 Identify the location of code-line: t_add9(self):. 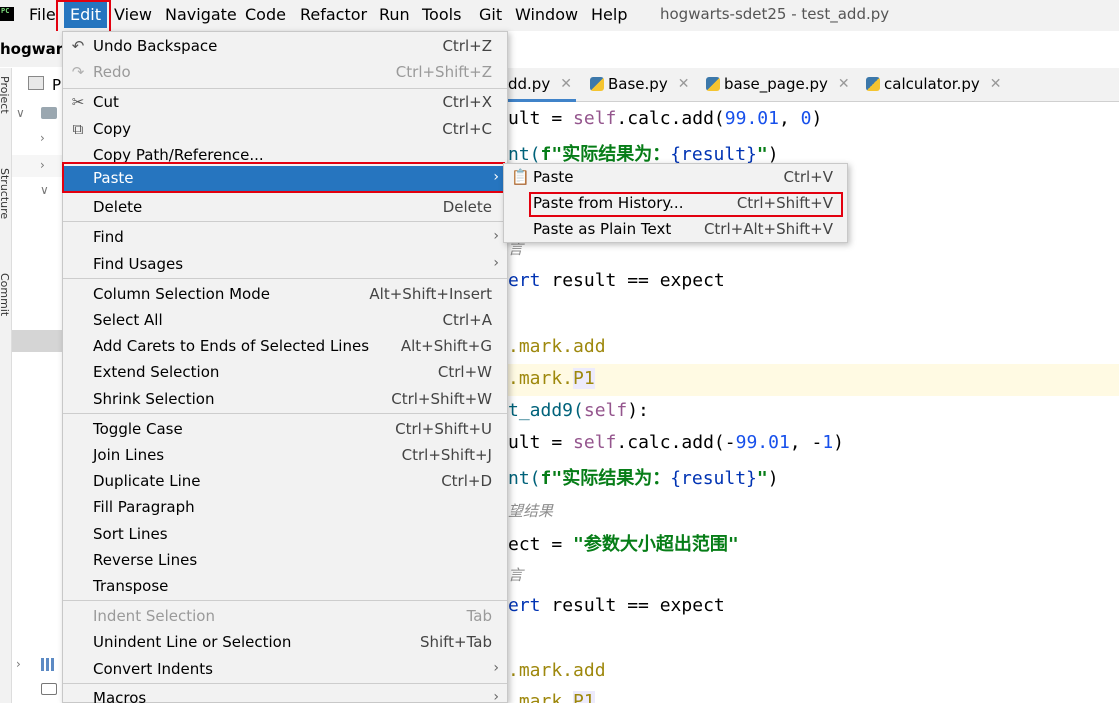
(578, 410).